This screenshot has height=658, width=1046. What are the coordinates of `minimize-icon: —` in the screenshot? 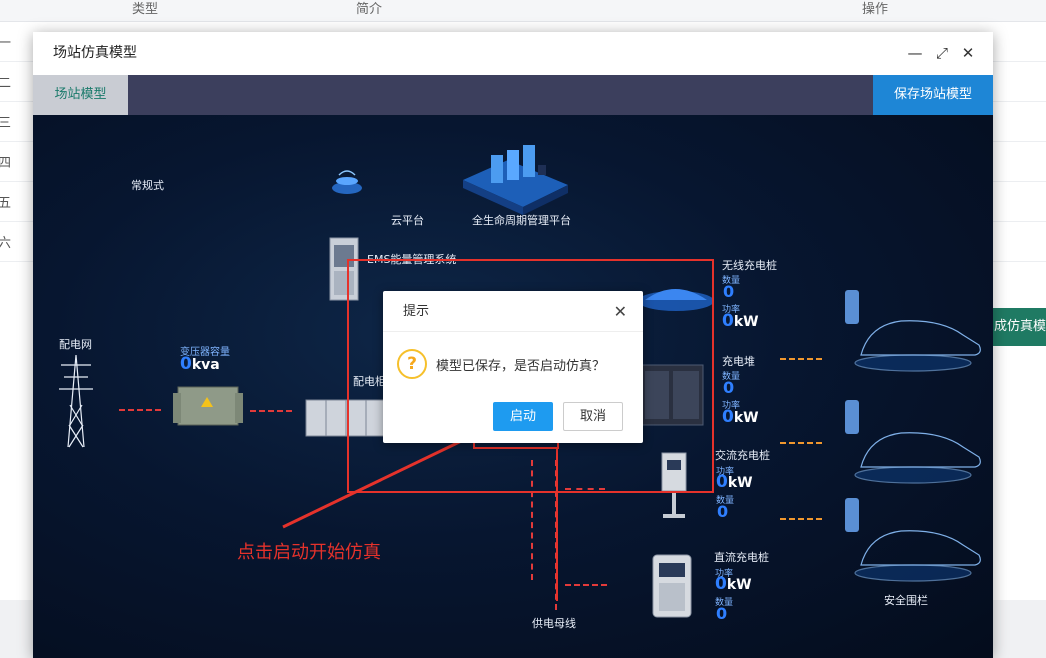 It's located at (915, 53).